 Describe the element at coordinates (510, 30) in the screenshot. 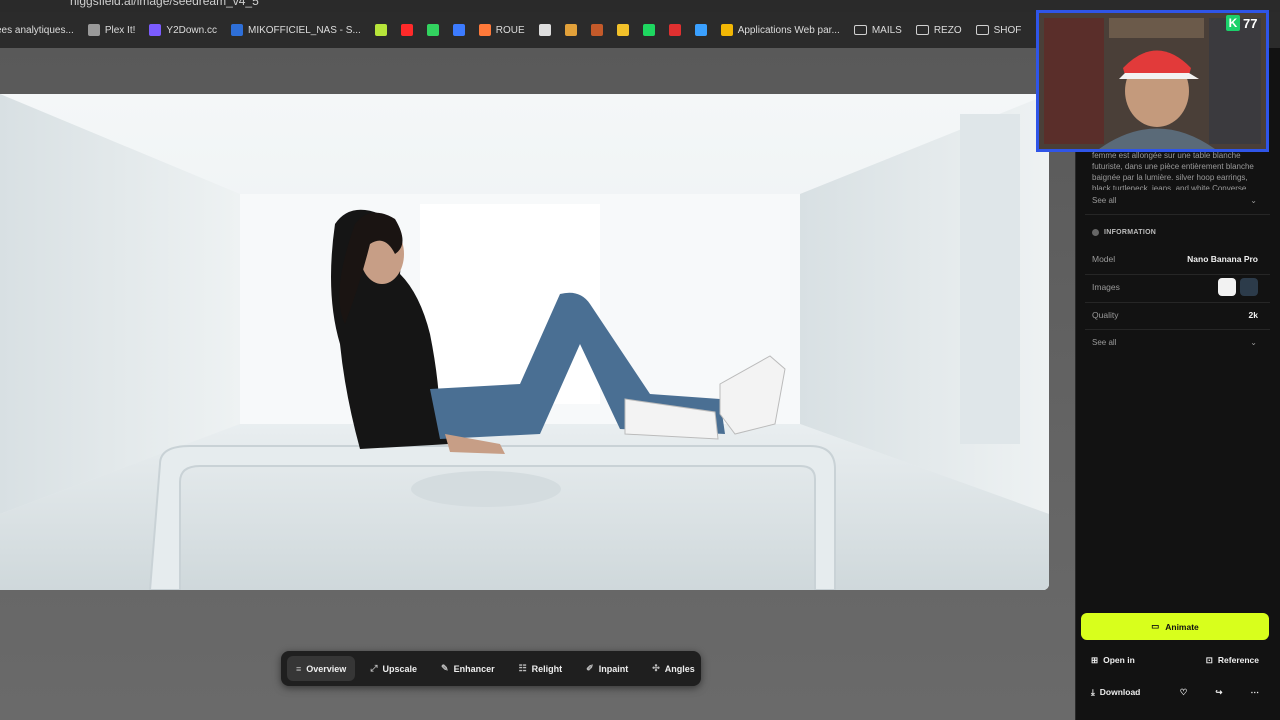

I see `bookmark-label: ROUE` at that location.